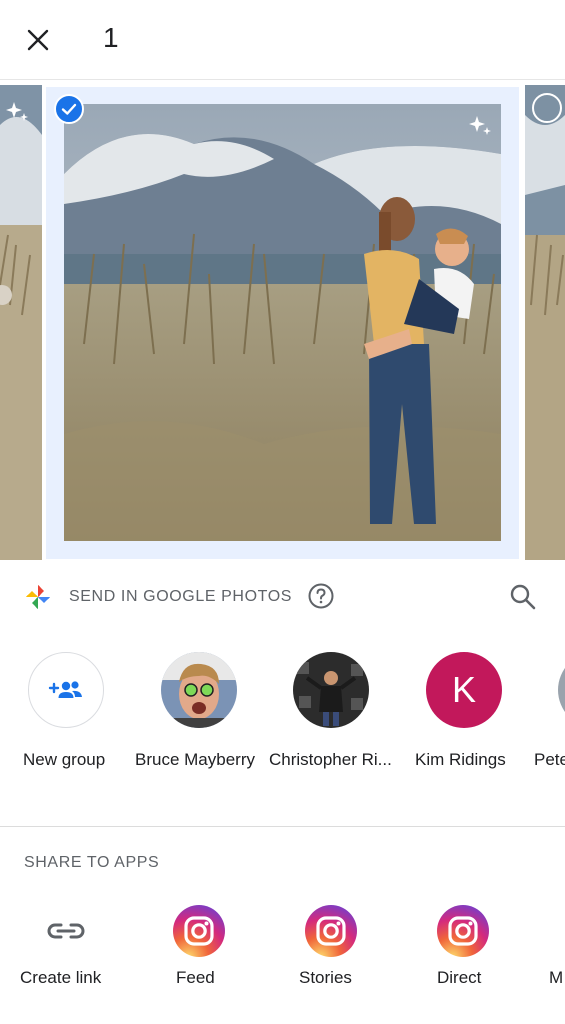 This screenshot has height=1024, width=565. What do you see at coordinates (64, 759) in the screenshot?
I see `person-name: New group` at bounding box center [64, 759].